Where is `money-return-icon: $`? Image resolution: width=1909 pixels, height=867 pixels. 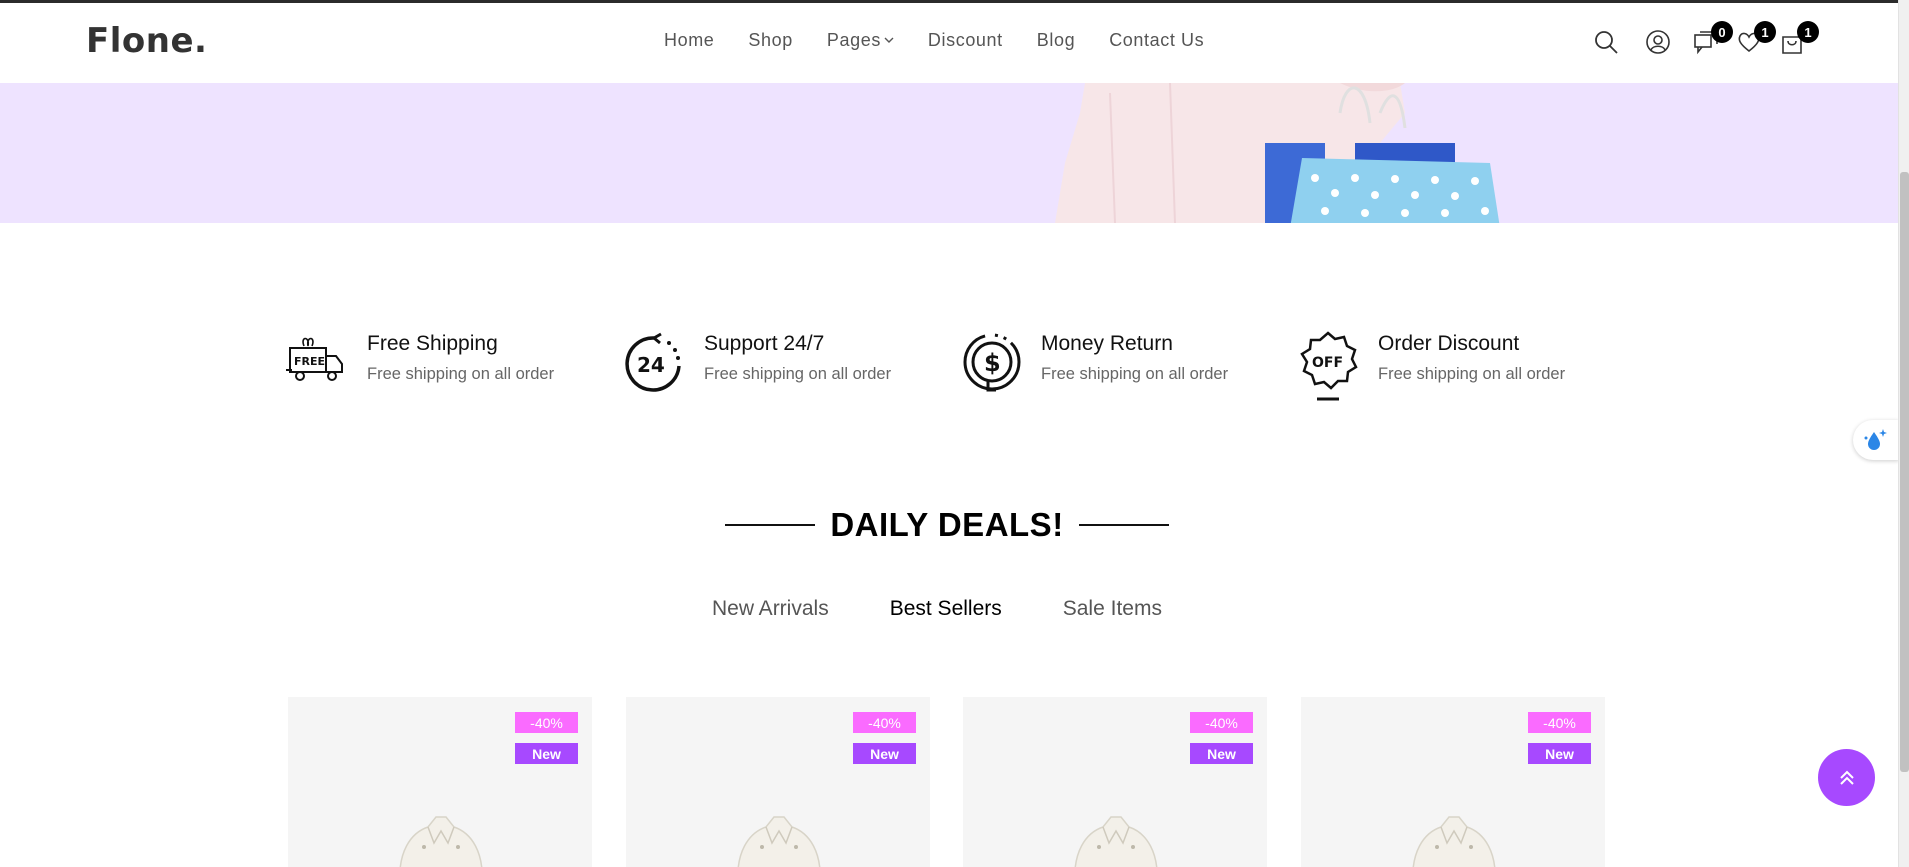
money-return-icon: $ is located at coordinates (991, 366).